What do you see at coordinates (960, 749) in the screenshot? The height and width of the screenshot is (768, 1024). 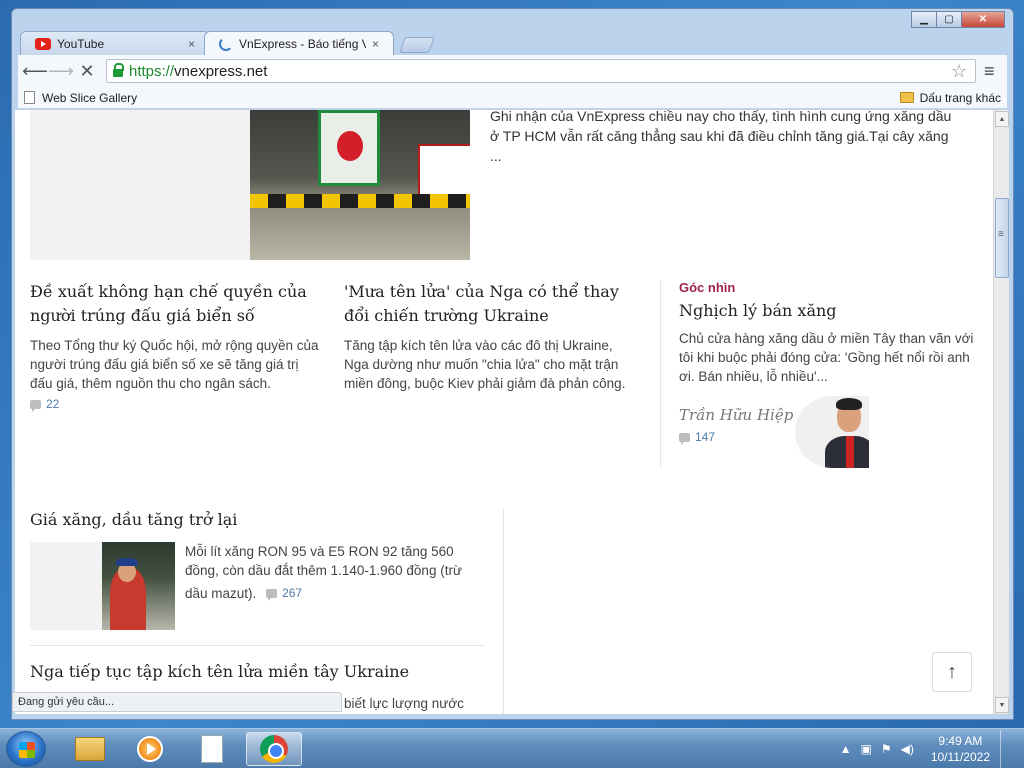 I see `clock: 9:49 AM 10/11/2022` at bounding box center [960, 749].